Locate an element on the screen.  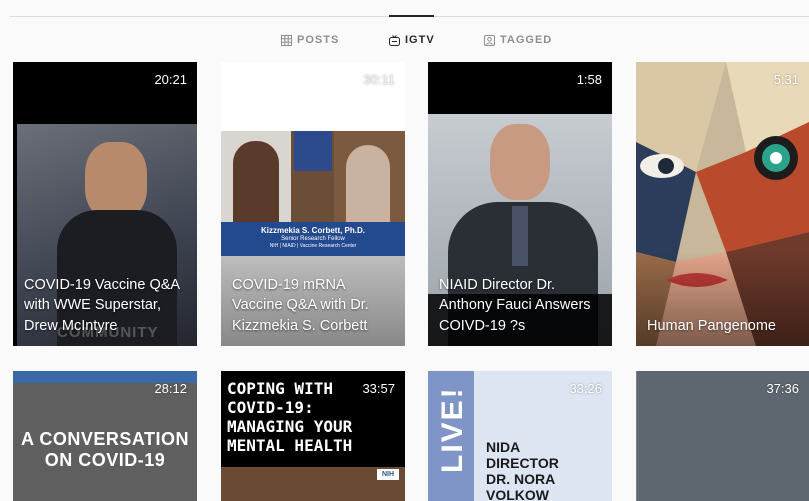
interpreter-panel is located at coordinates (313, 151).